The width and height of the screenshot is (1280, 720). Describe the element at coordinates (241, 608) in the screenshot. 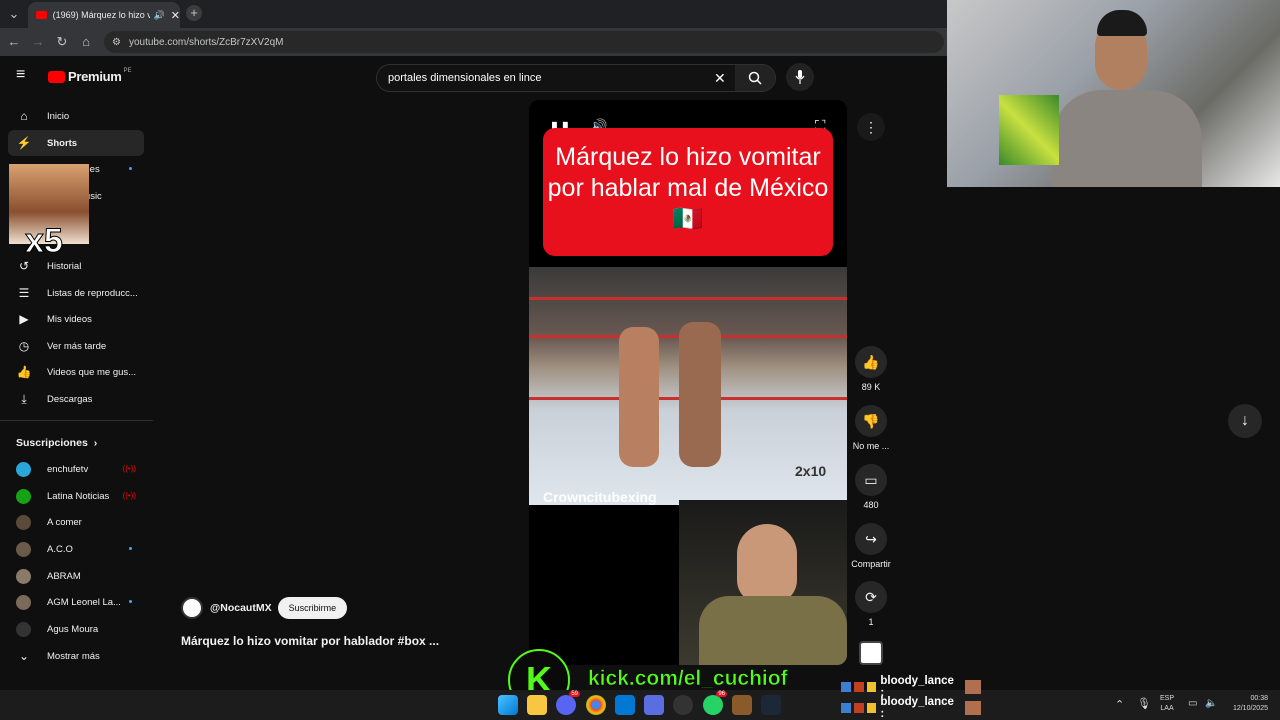

I see `channel-name: @NocautMX` at that location.